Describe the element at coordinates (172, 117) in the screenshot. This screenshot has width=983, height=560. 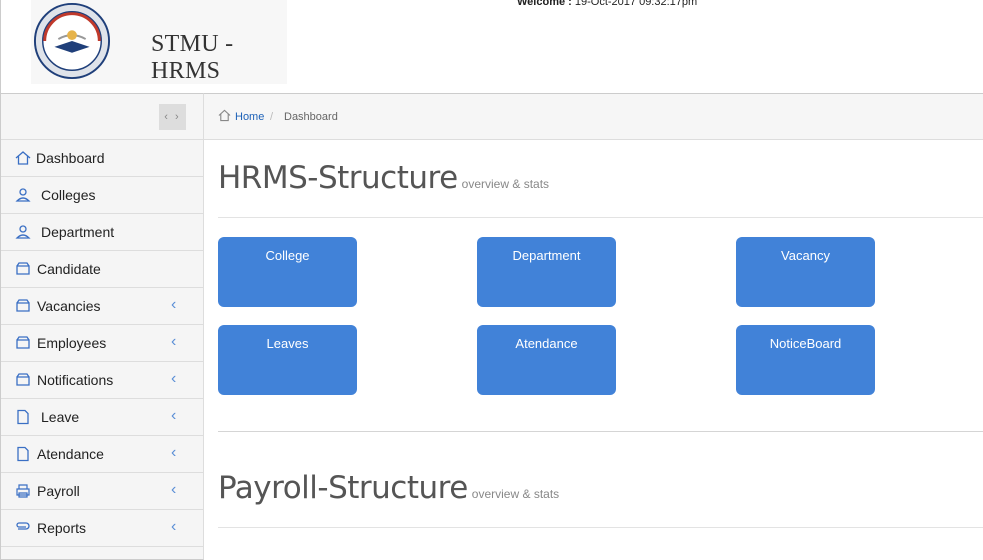
I see `sidebar-toggle-button: ‹ ›` at that location.